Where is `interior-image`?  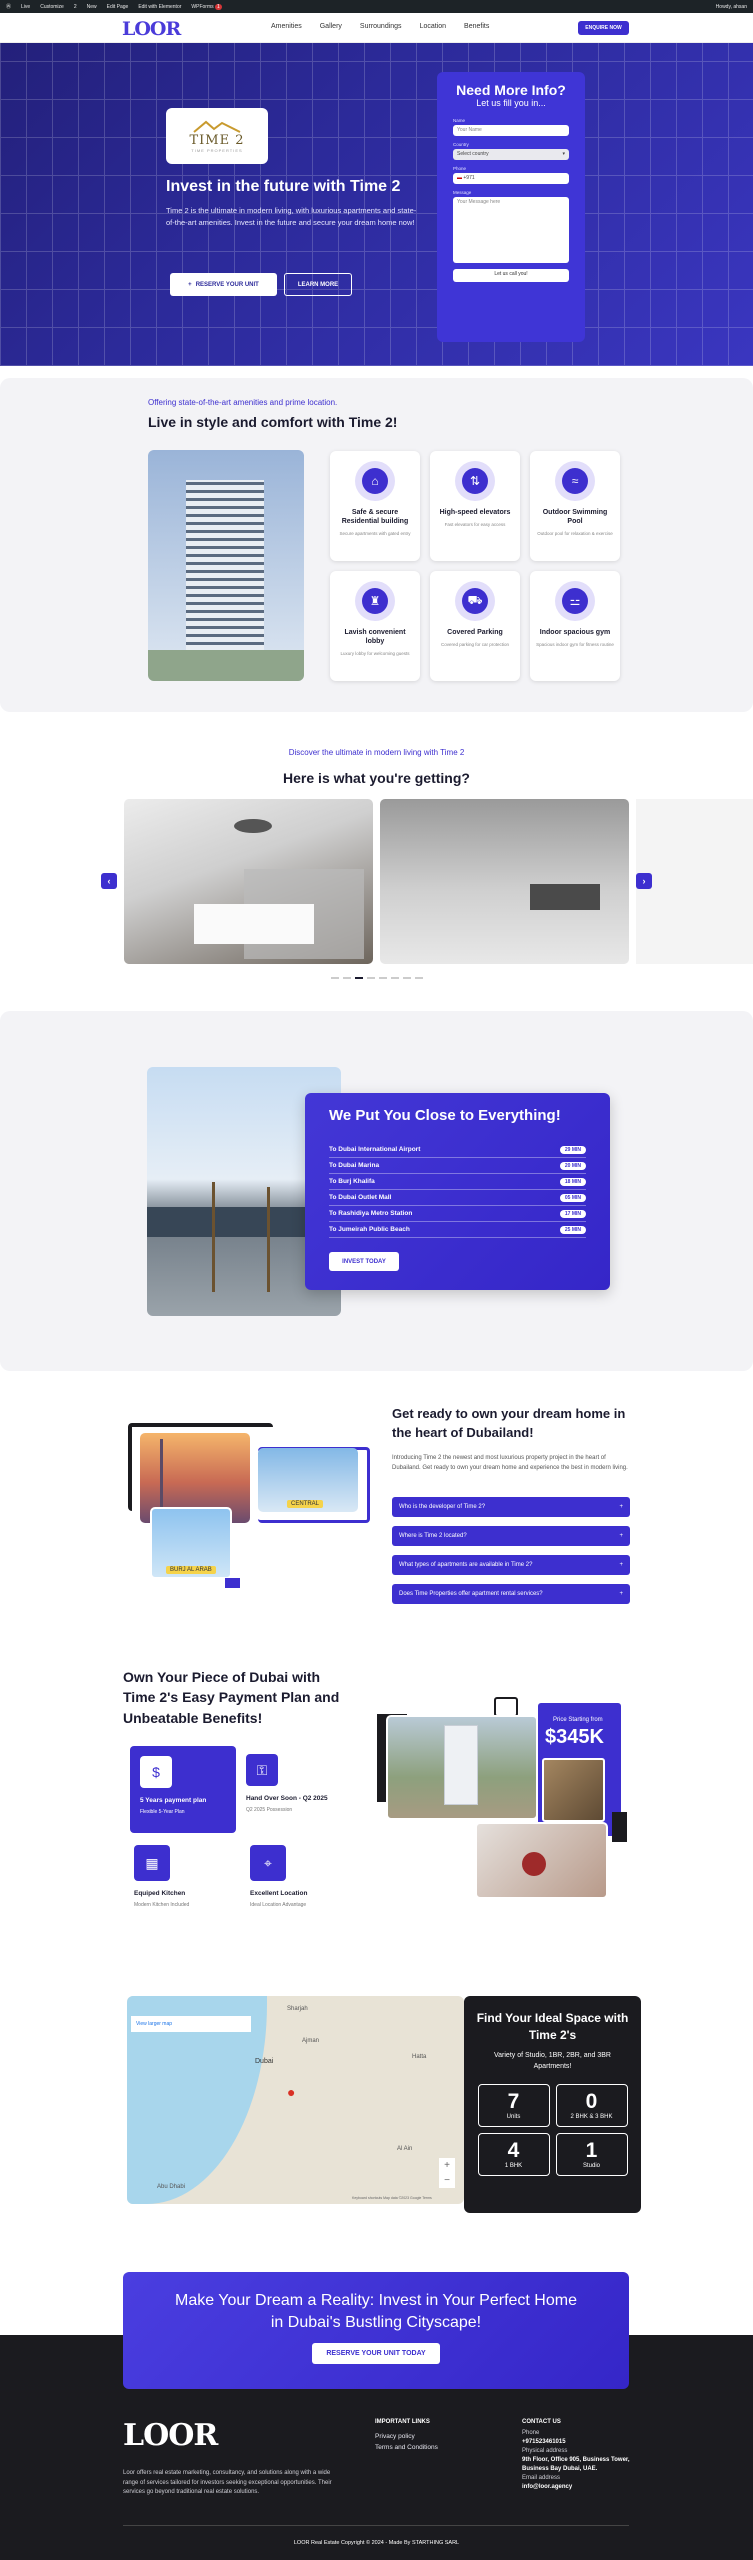 interior-image is located at coordinates (573, 1790).